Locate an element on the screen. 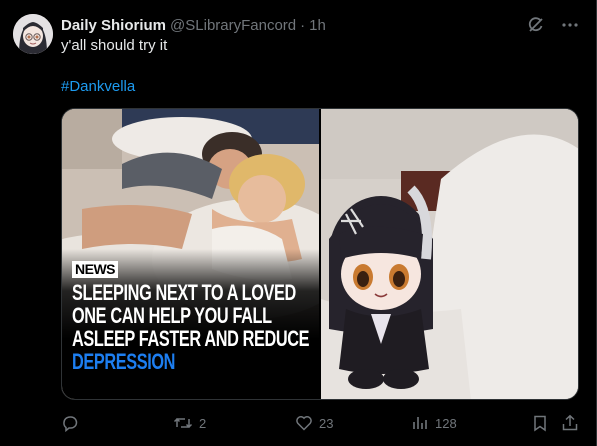  more-options-icon is located at coordinates (570, 25).